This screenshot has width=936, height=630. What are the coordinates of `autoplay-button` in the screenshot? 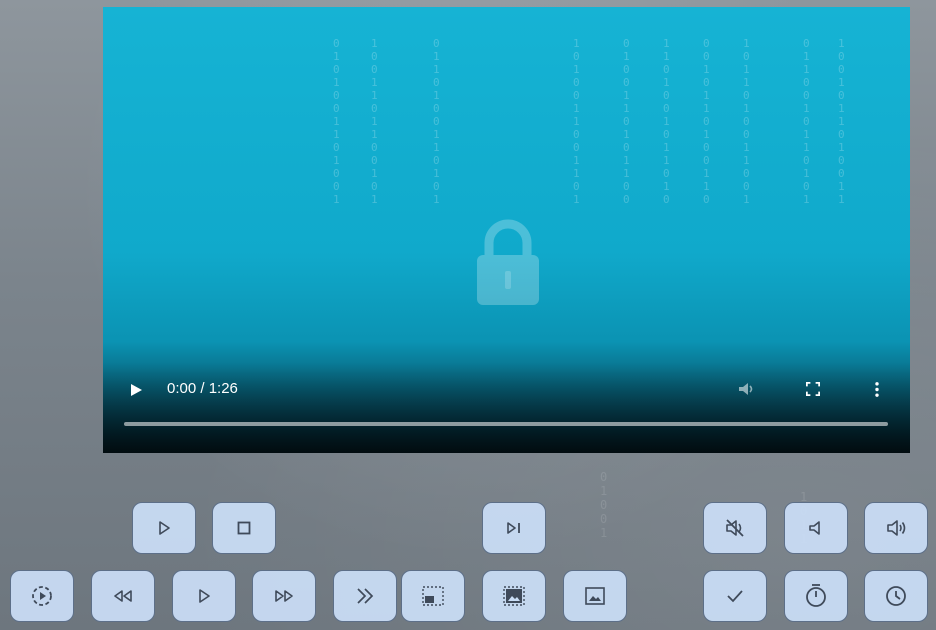 It's located at (42, 596).